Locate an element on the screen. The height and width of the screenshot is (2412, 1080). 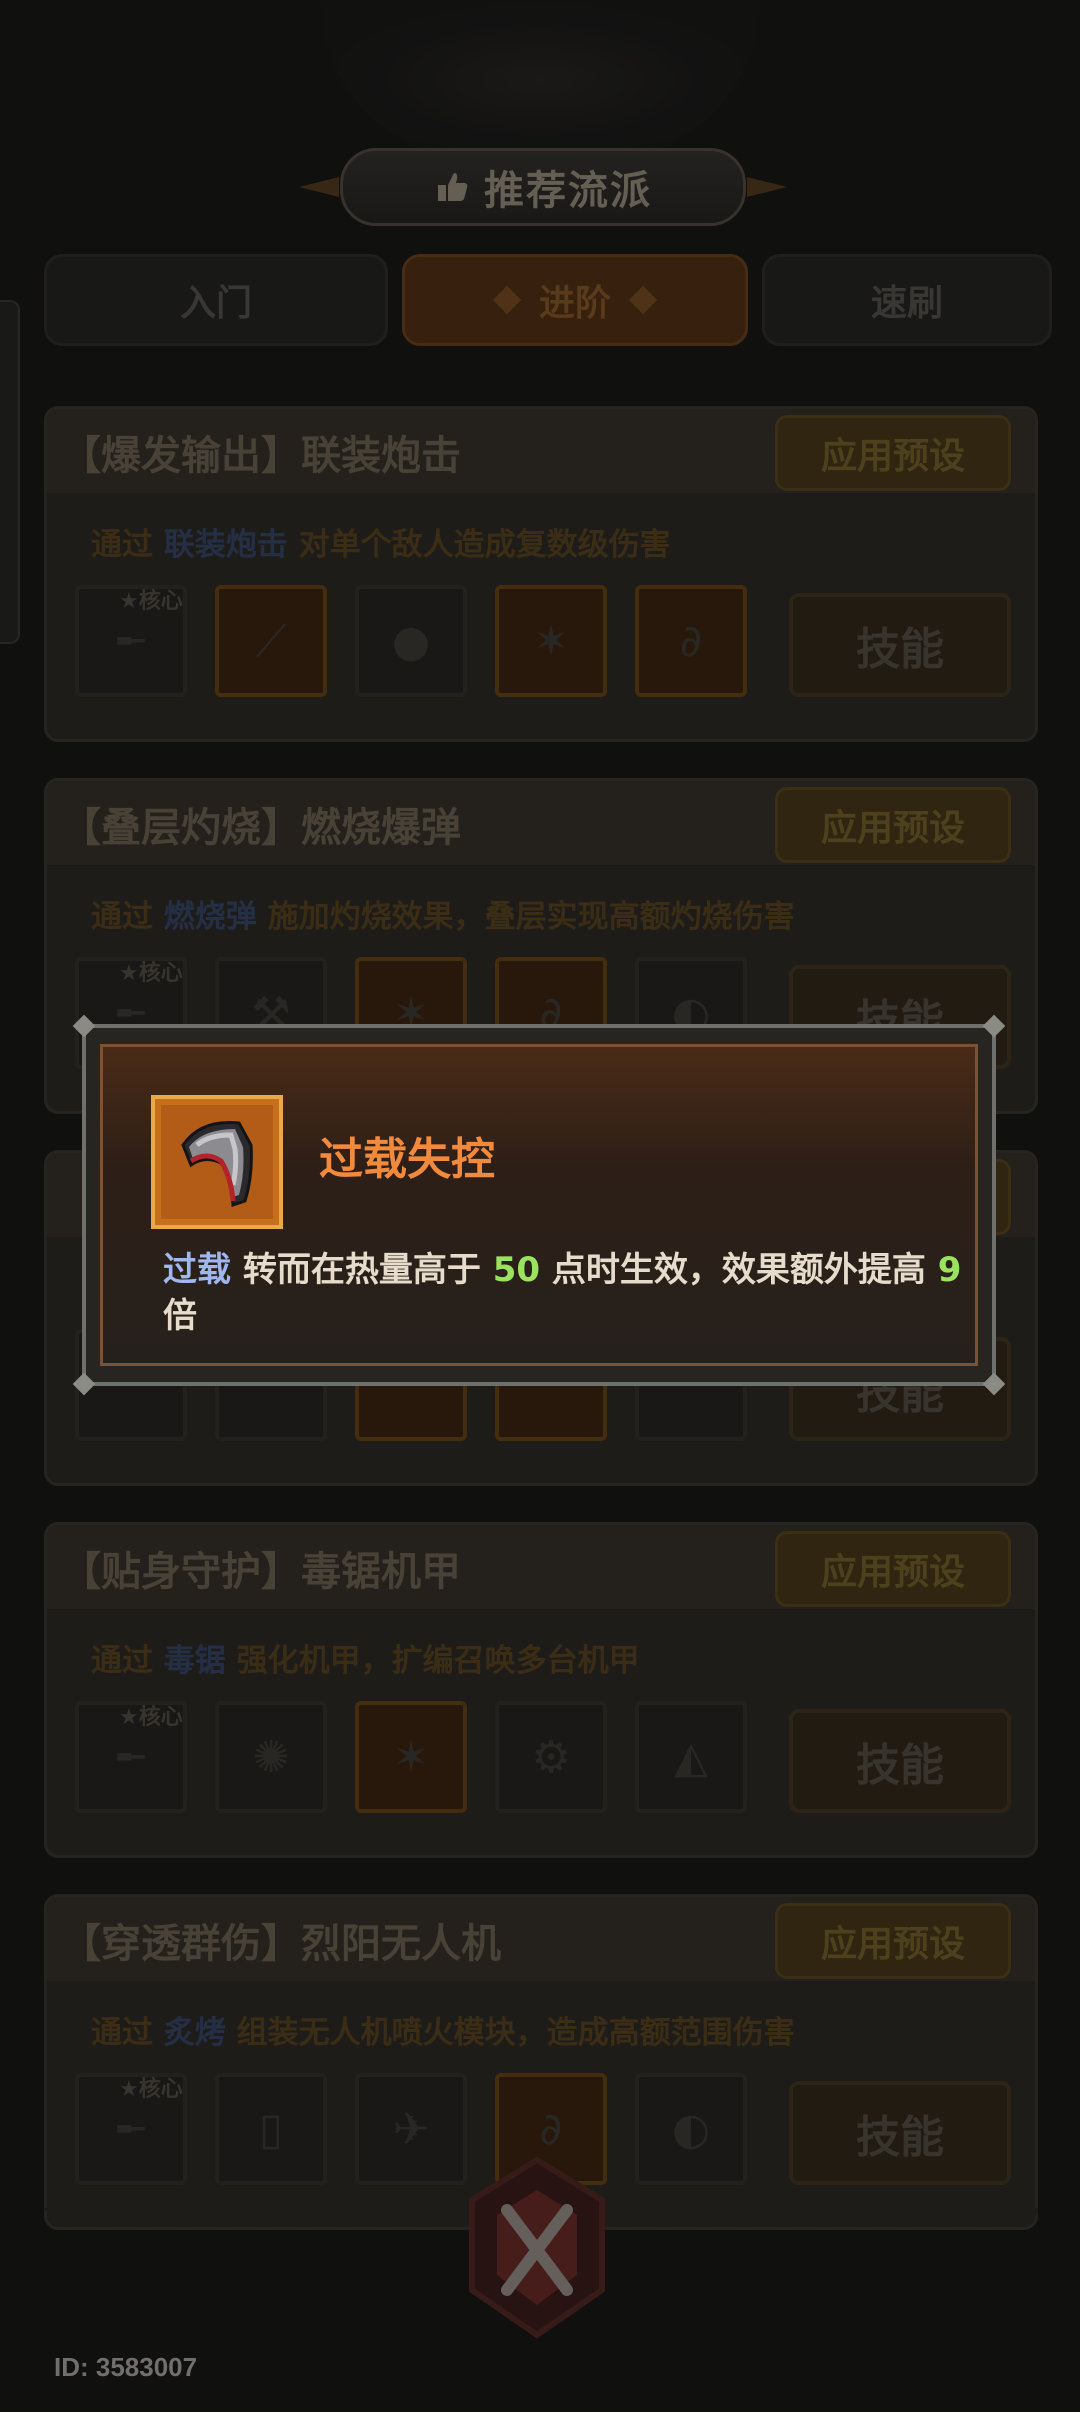
armor-plate-icon is located at coordinates (217, 1164).